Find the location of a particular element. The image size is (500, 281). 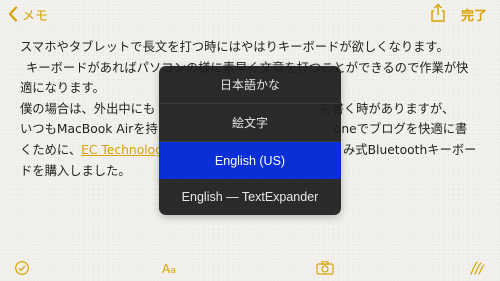

camera-icon is located at coordinates (325, 268).